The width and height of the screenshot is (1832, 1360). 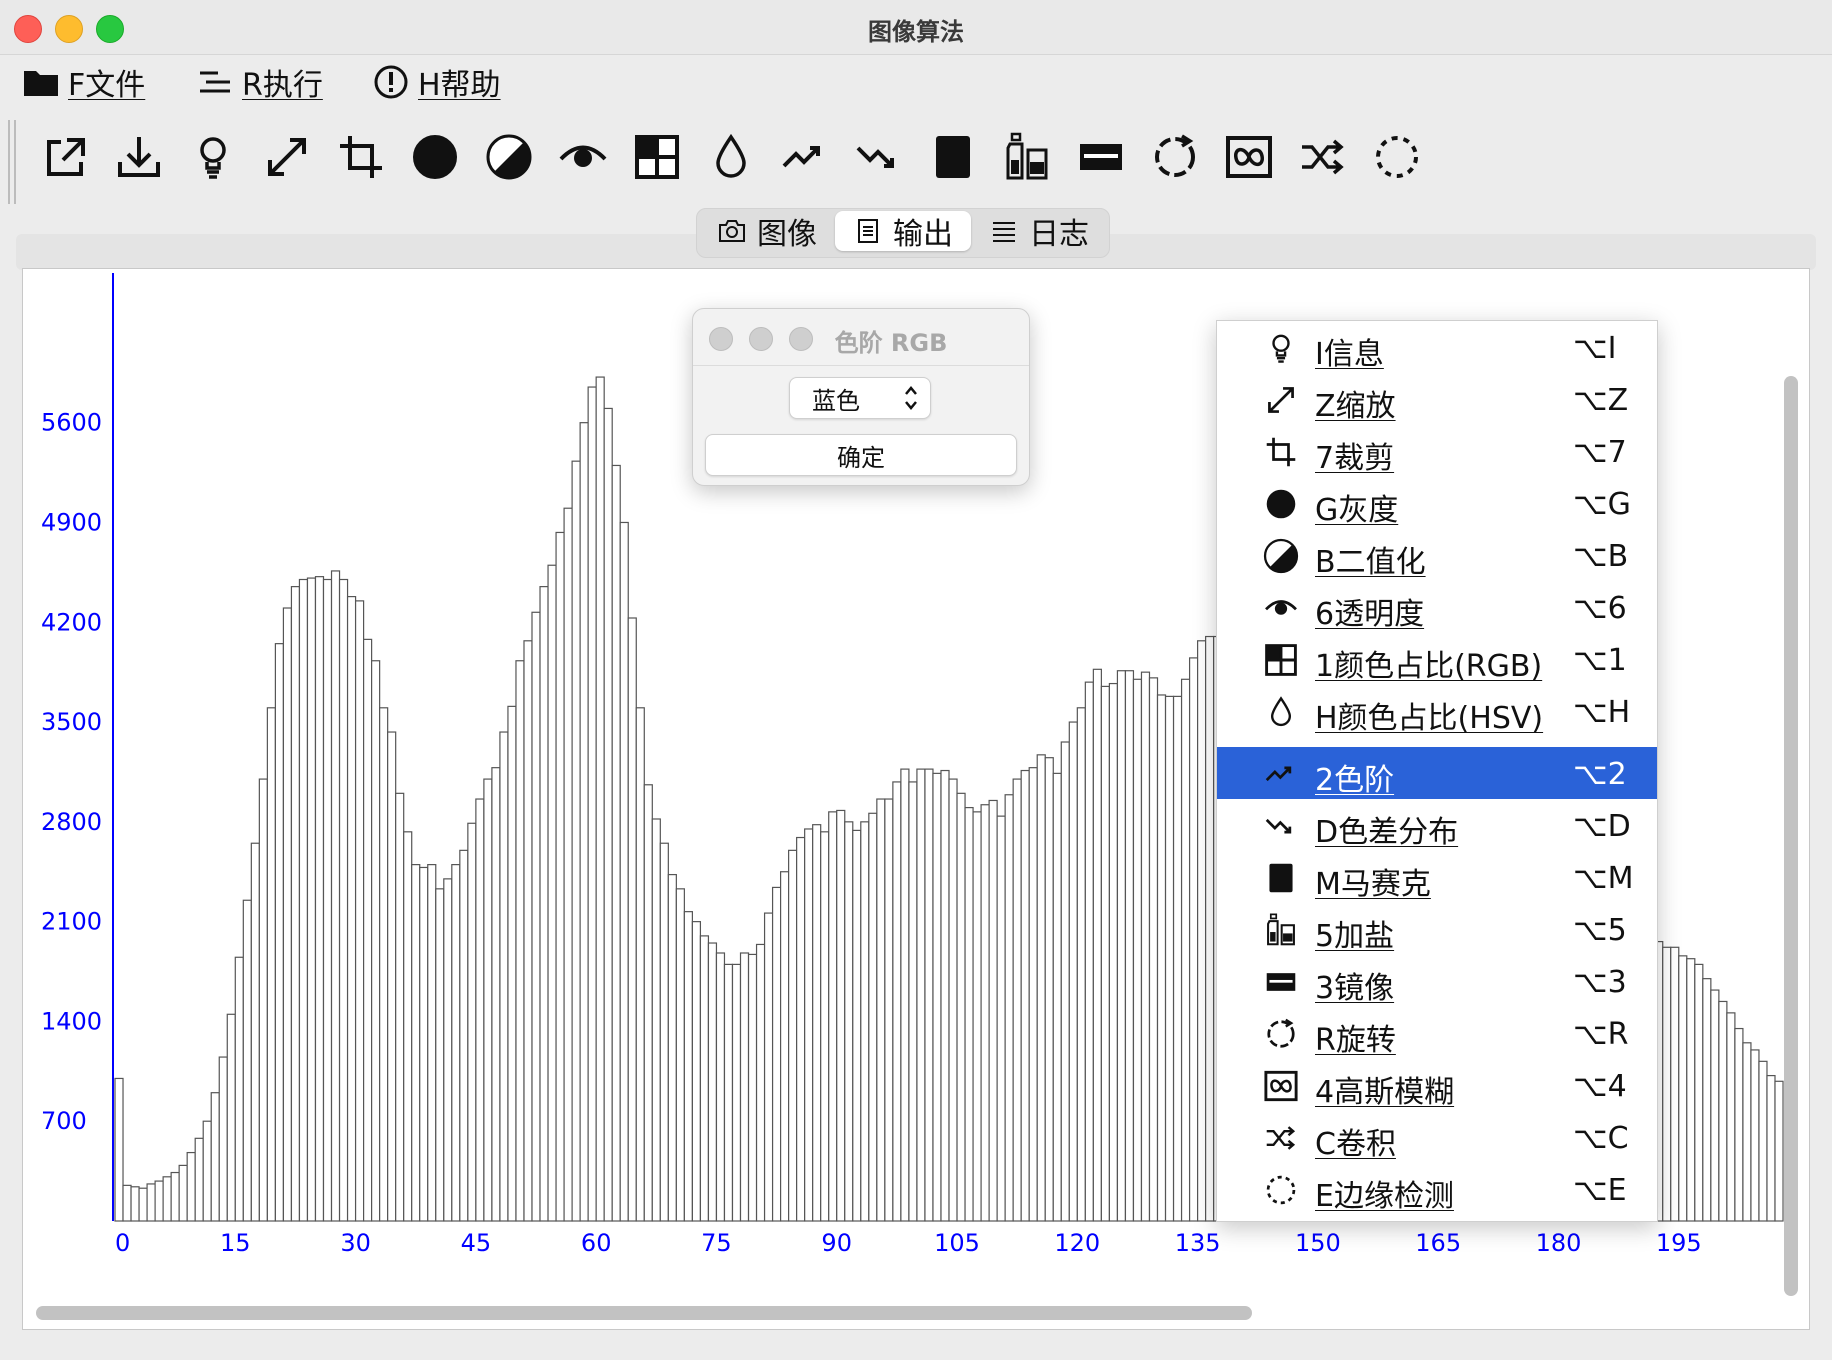 I want to click on gaussian-icon, so click(x=1281, y=1086).